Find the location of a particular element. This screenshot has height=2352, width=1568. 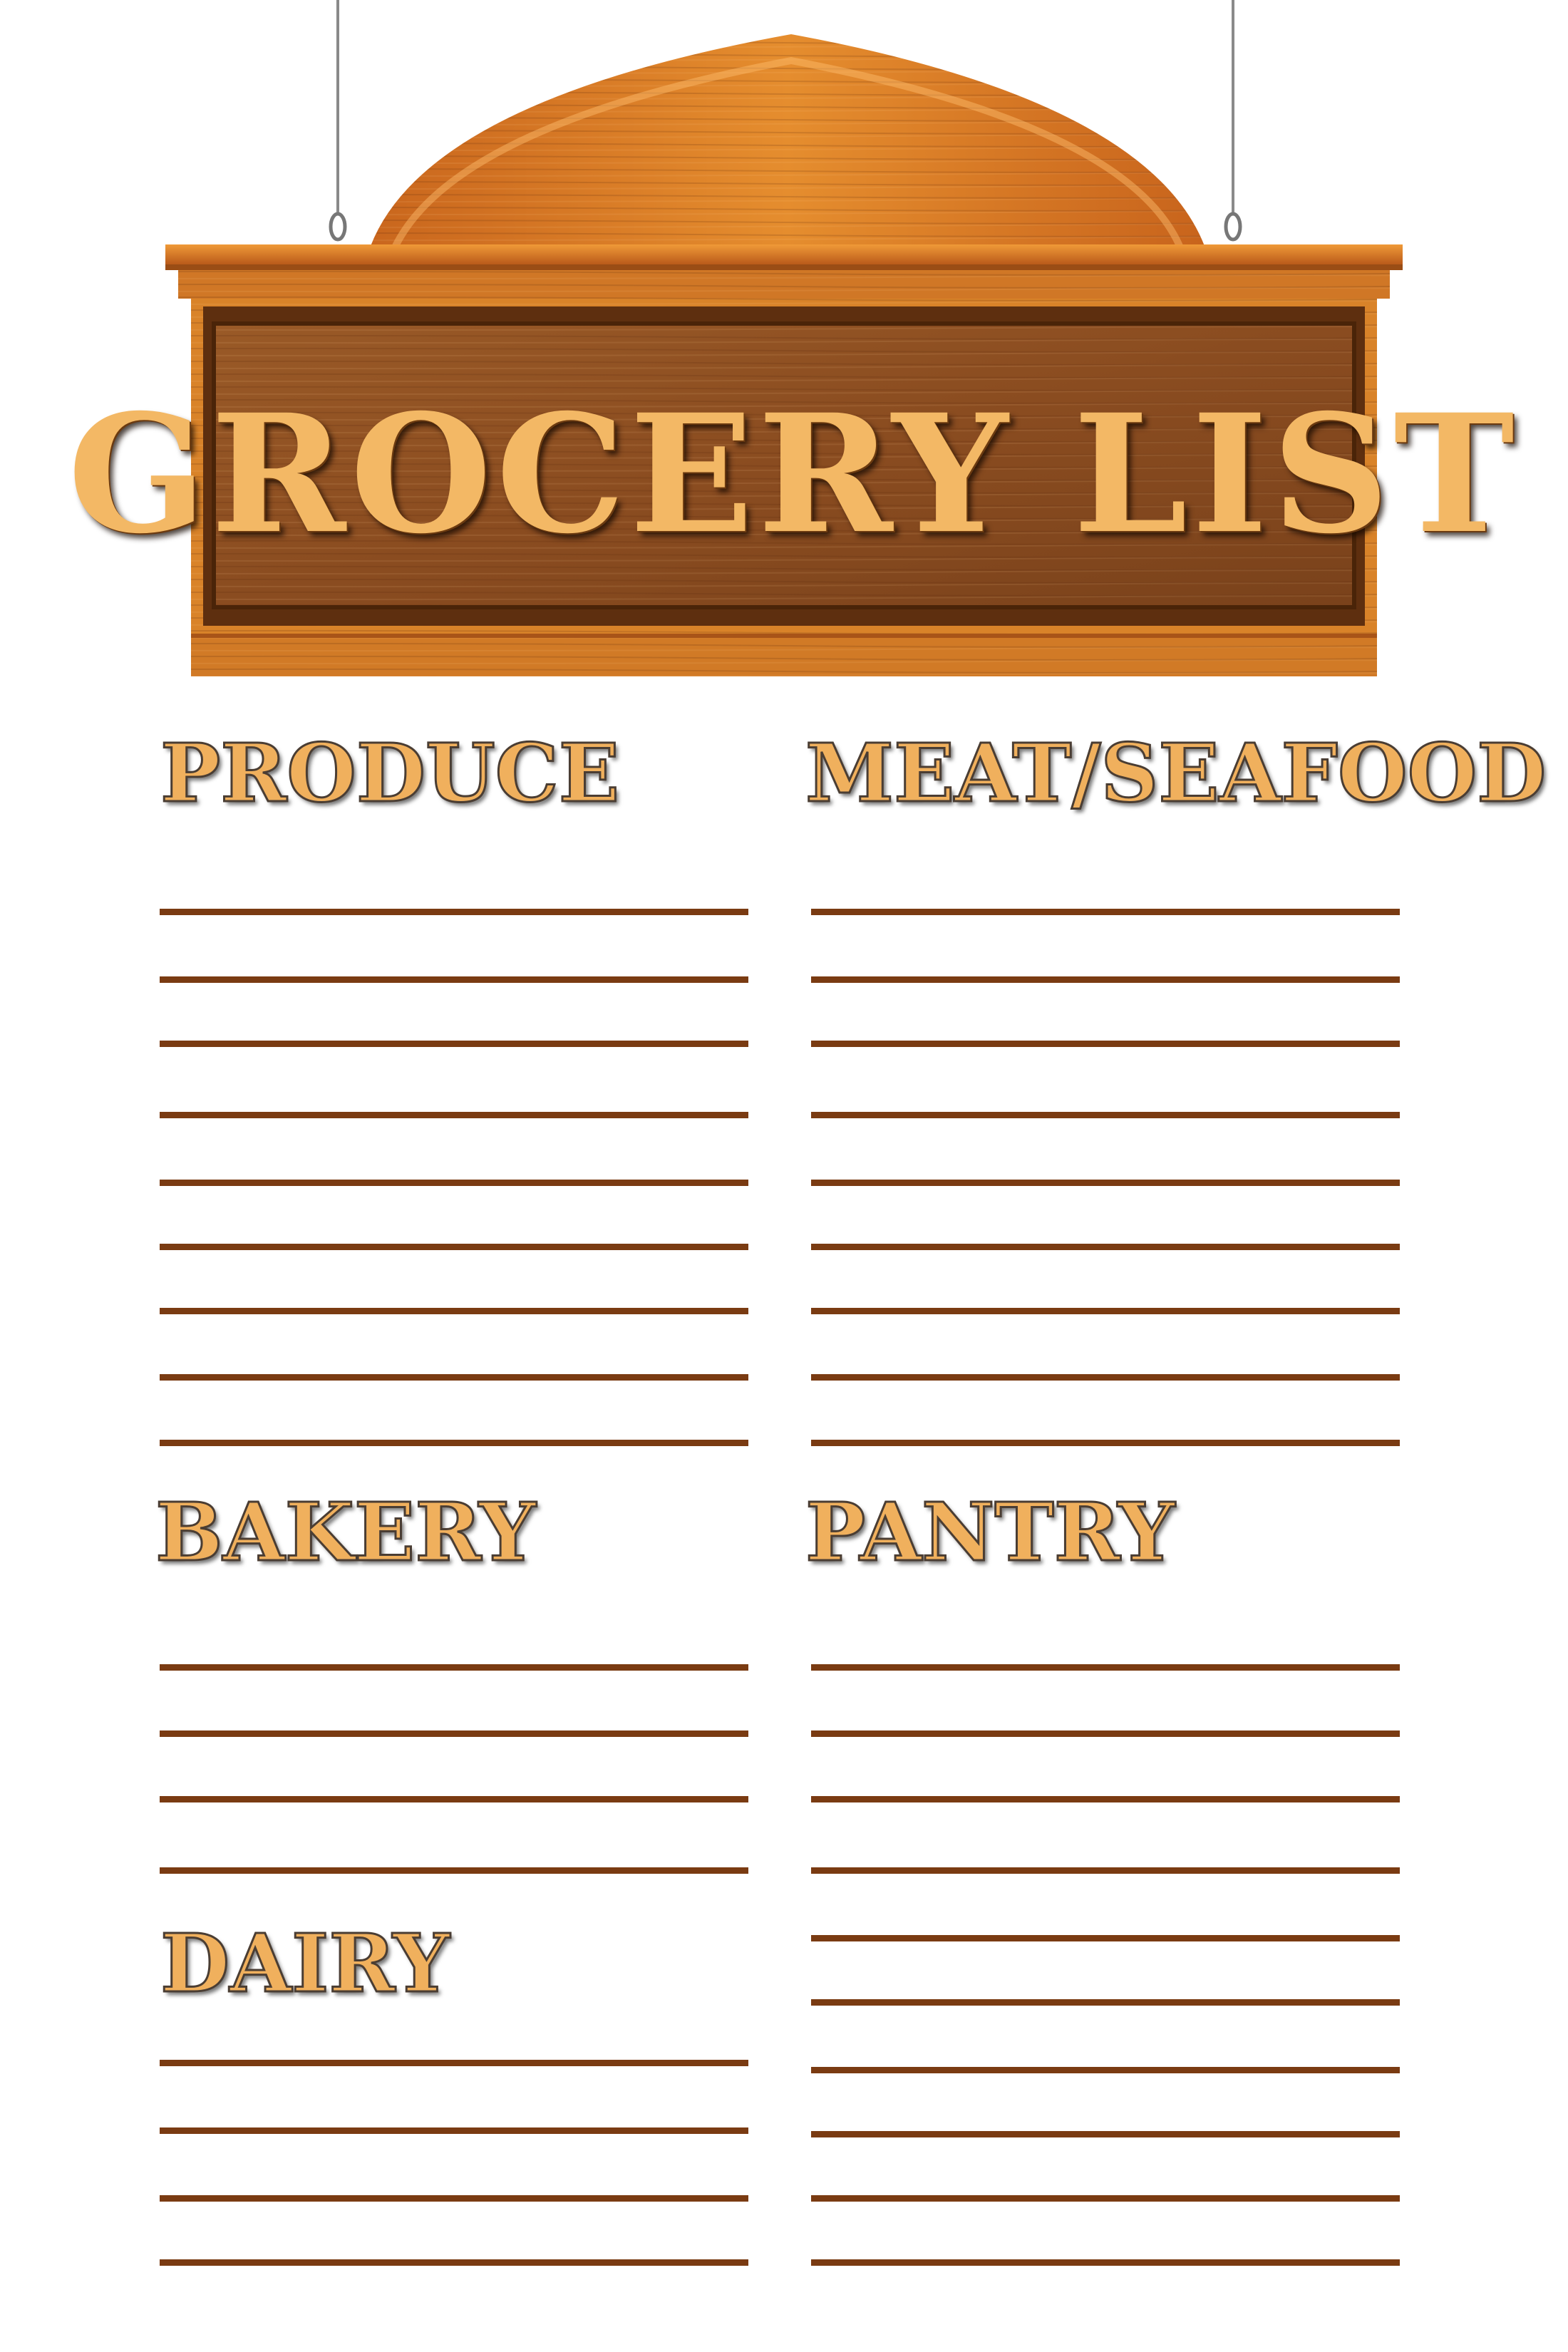

left-hook is located at coordinates (338, 227).